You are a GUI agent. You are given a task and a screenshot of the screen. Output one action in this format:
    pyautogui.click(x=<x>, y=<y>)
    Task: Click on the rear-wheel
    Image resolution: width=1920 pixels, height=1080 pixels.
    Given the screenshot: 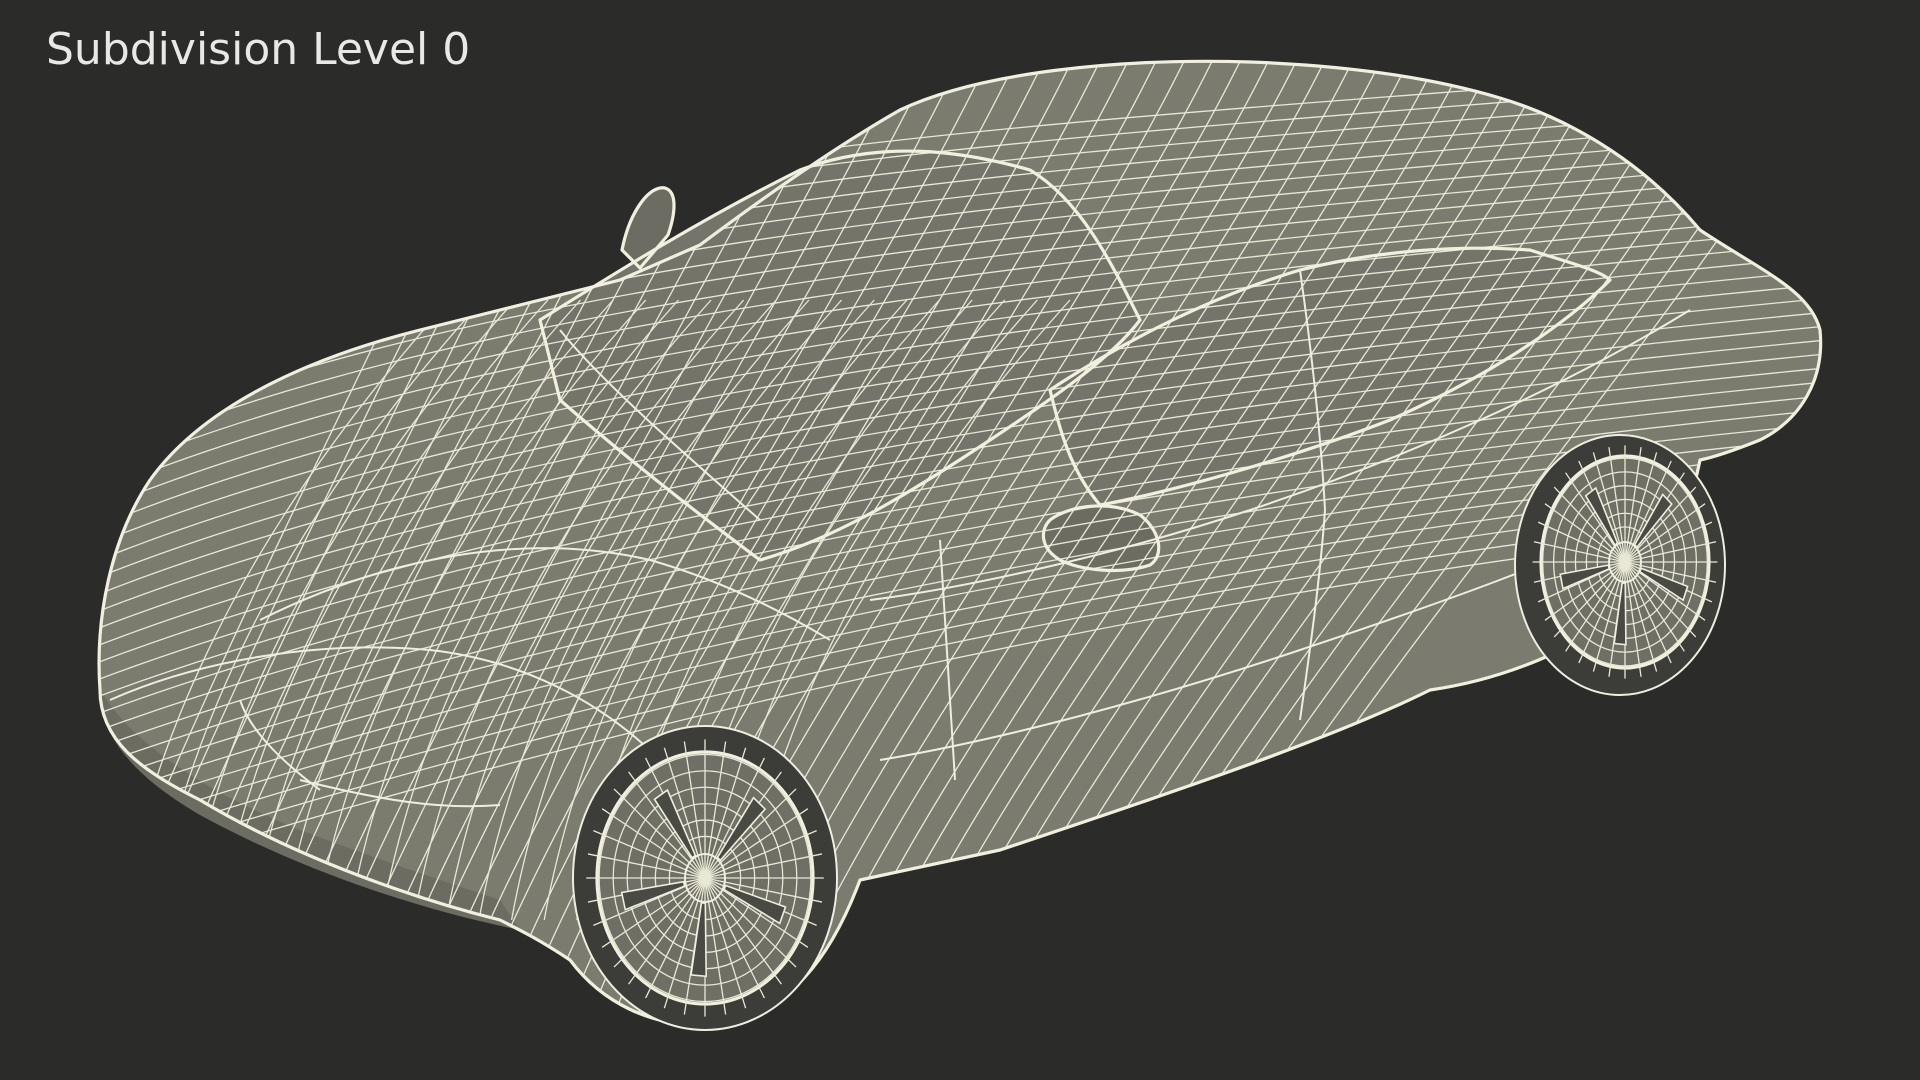 What is the action you would take?
    pyautogui.click(x=1620, y=565)
    